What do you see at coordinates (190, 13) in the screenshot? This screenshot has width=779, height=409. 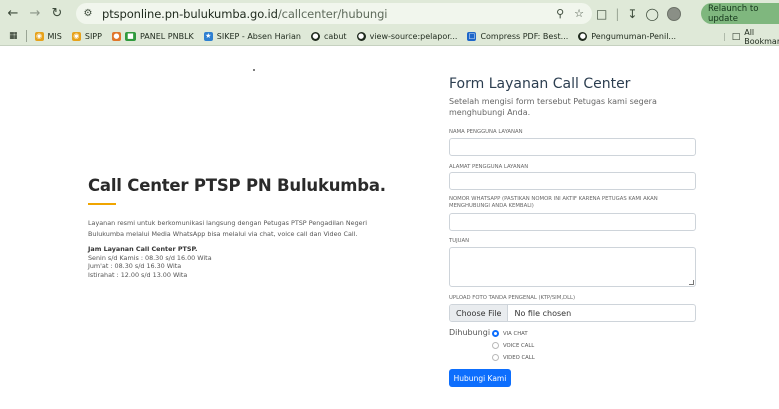 I see `url-host: ptsponline.pn-bulukumba.go.id` at bounding box center [190, 13].